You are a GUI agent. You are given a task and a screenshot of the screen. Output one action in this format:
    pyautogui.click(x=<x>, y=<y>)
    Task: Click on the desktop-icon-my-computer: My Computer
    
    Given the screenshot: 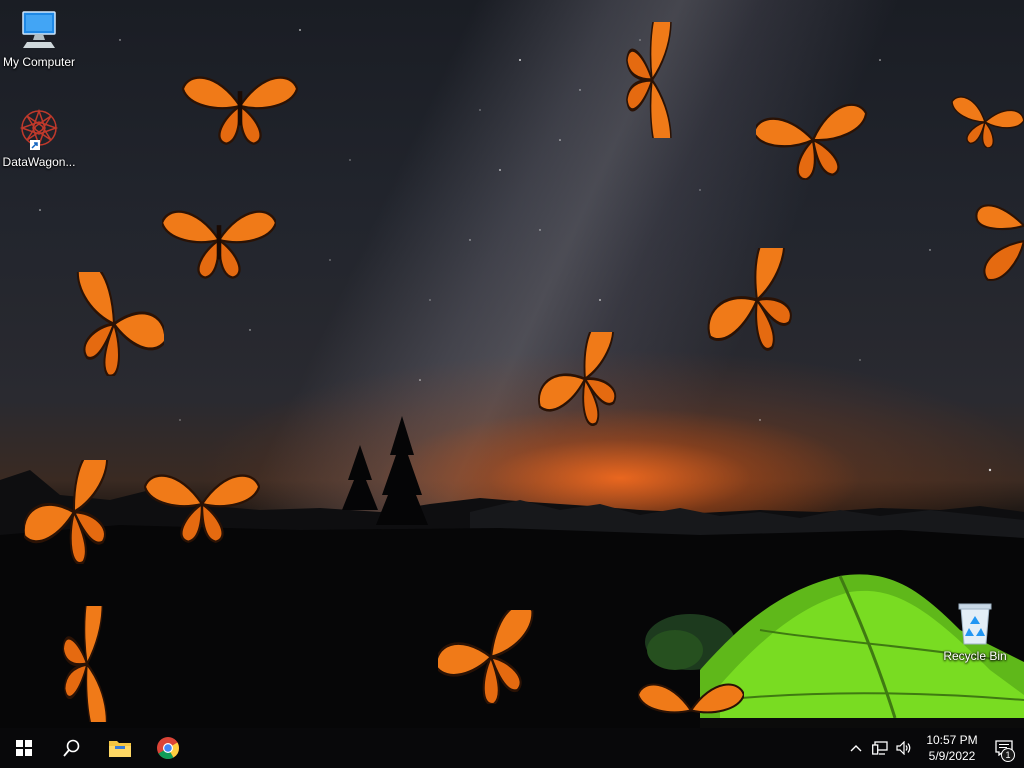 What is the action you would take?
    pyautogui.click(x=39, y=38)
    